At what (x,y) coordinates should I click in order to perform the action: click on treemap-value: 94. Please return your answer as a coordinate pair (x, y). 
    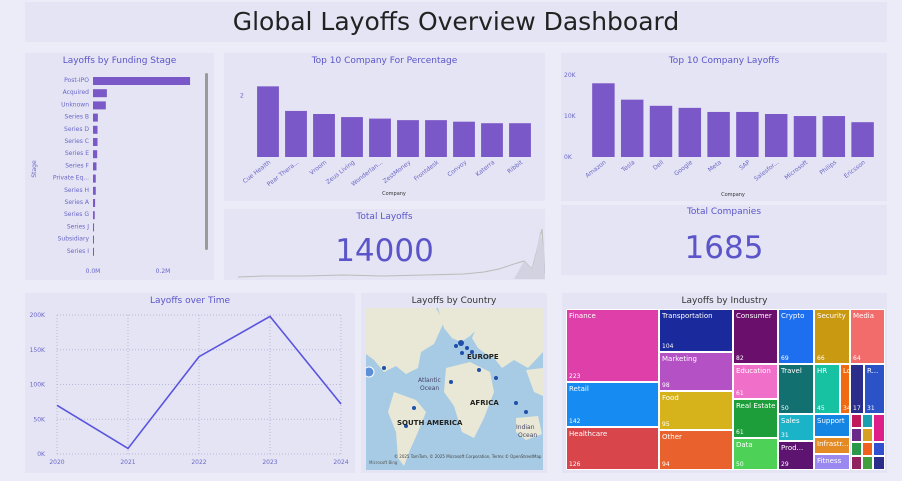
    Looking at the image, I should click on (666, 464).